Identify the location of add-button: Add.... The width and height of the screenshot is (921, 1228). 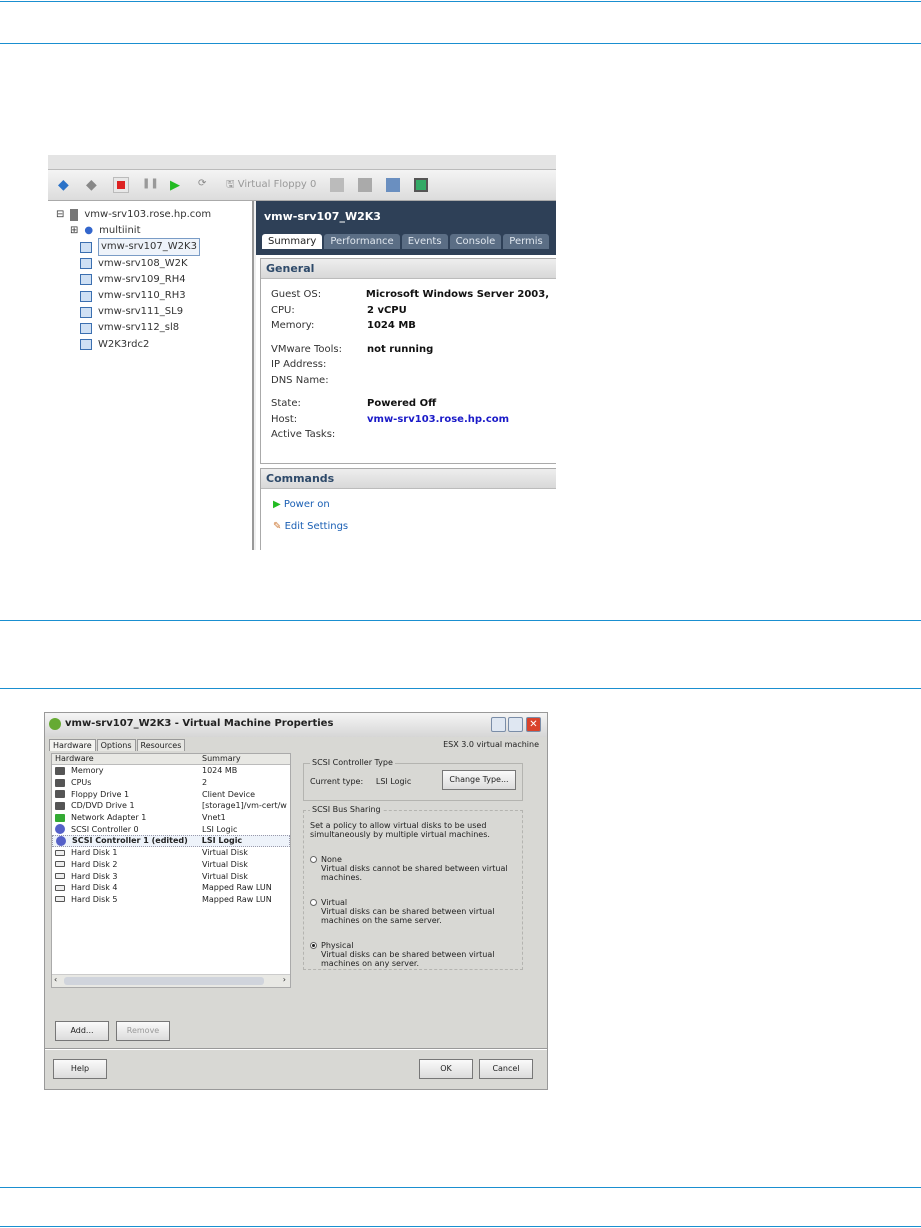
(82, 1031).